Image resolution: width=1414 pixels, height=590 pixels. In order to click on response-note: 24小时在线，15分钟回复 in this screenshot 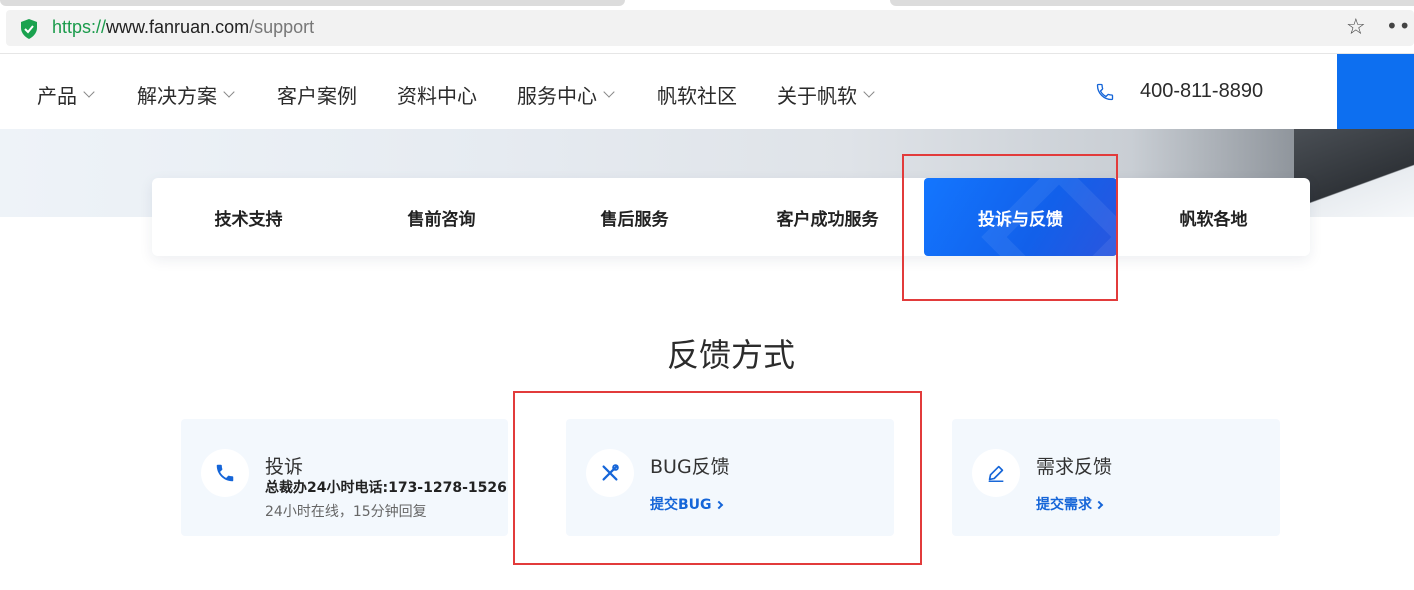, I will do `click(346, 512)`.